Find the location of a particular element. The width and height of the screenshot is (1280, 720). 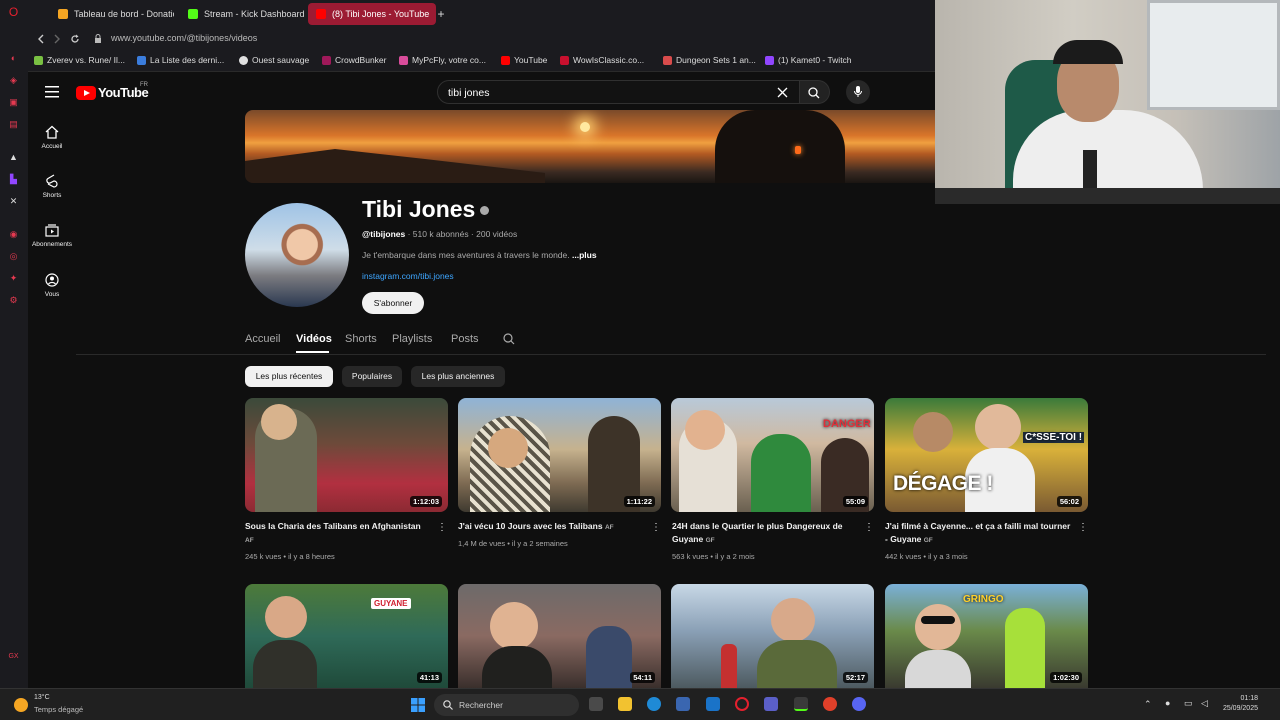

active-tab-indicator is located at coordinates (312, 352).